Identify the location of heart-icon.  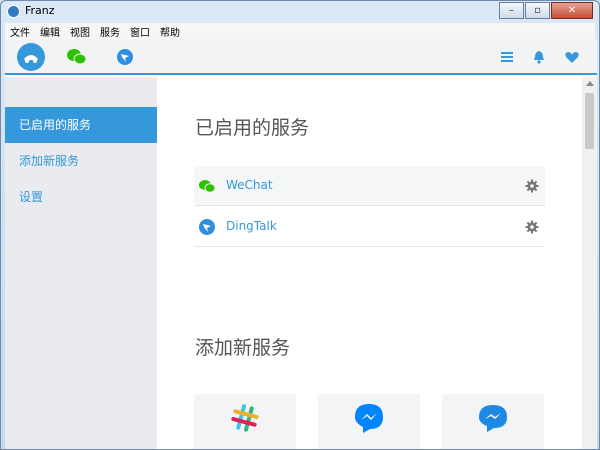
(572, 57).